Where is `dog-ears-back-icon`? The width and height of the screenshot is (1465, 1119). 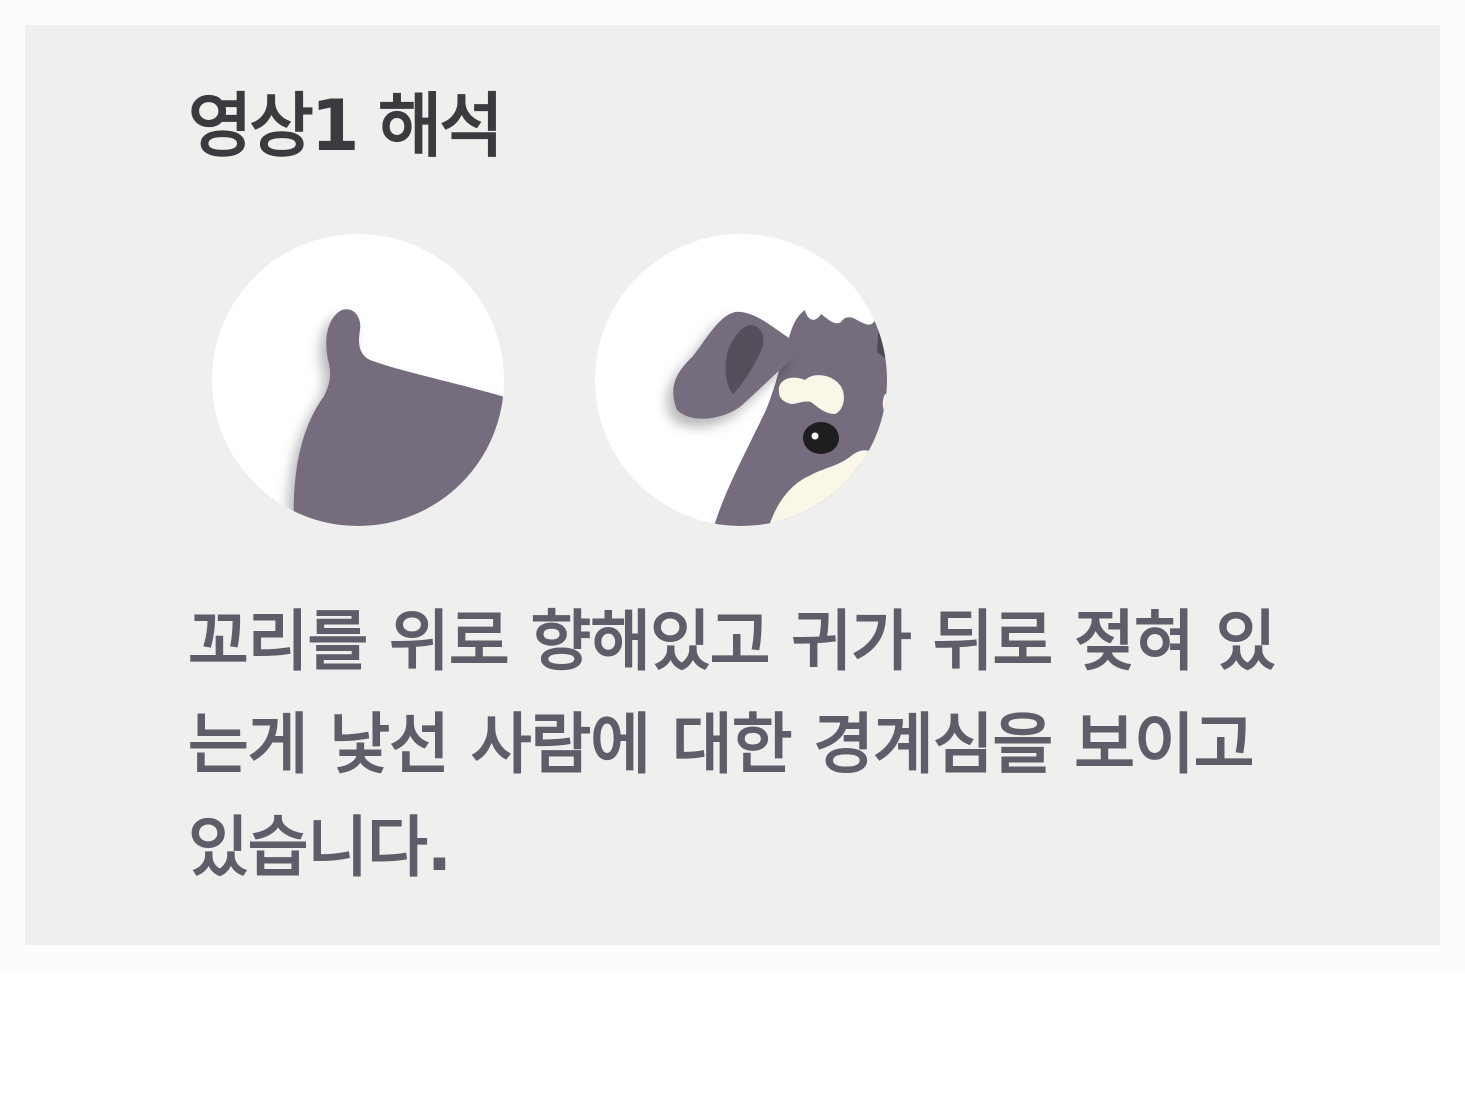 dog-ears-back-icon is located at coordinates (780, 418).